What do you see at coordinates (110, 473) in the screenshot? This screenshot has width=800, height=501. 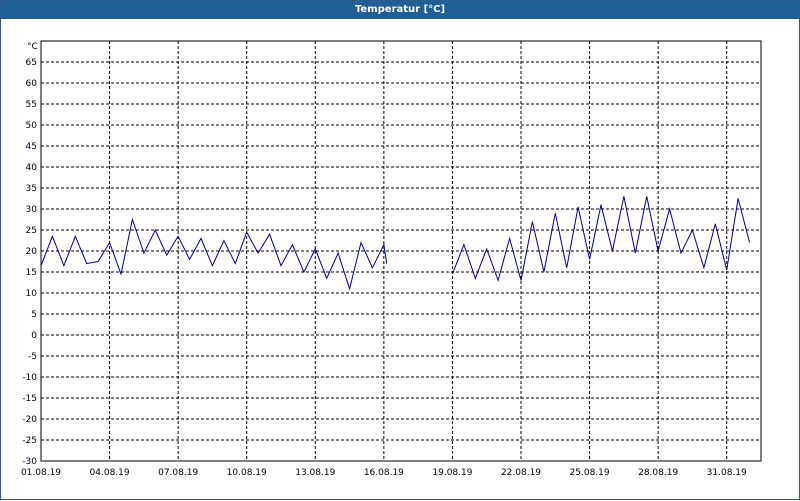 I see `x-tick-label: 04.08.19` at bounding box center [110, 473].